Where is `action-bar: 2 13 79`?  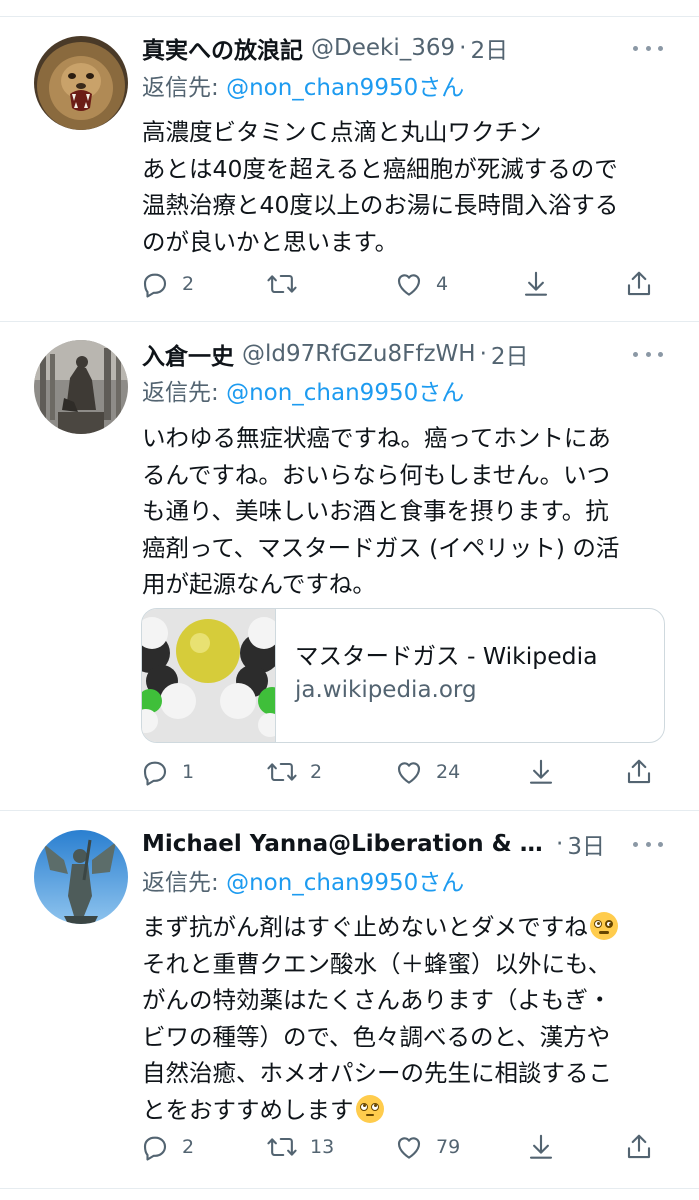
action-bar: 2 13 79 is located at coordinates (400, 1147).